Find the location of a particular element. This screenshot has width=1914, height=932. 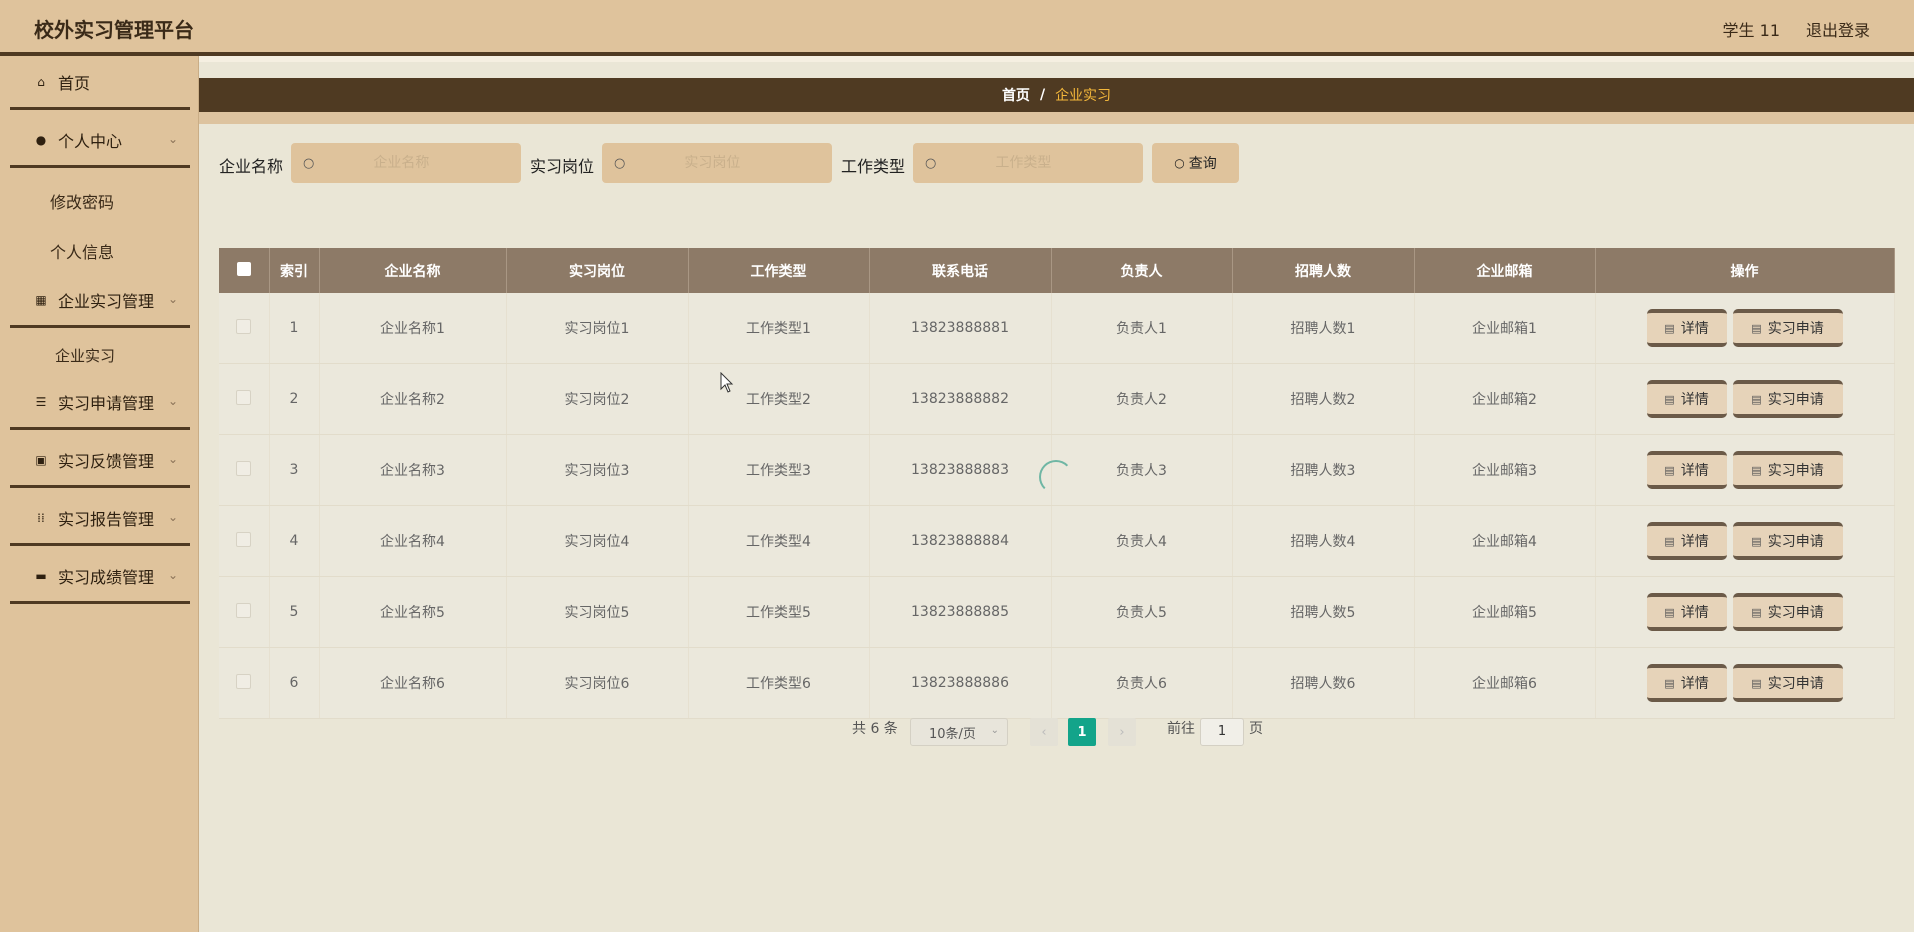

table-cell-count: 招聘人数4 is located at coordinates (1323, 541).